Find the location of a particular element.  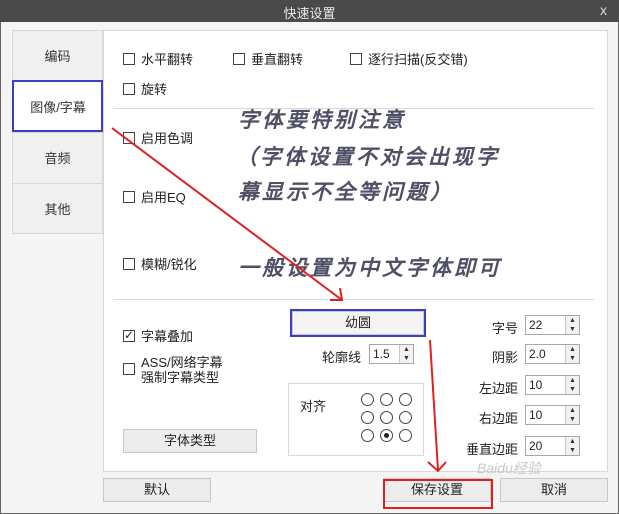

flip-vertical-checkbox: 垂直翻转 is located at coordinates (268, 58).